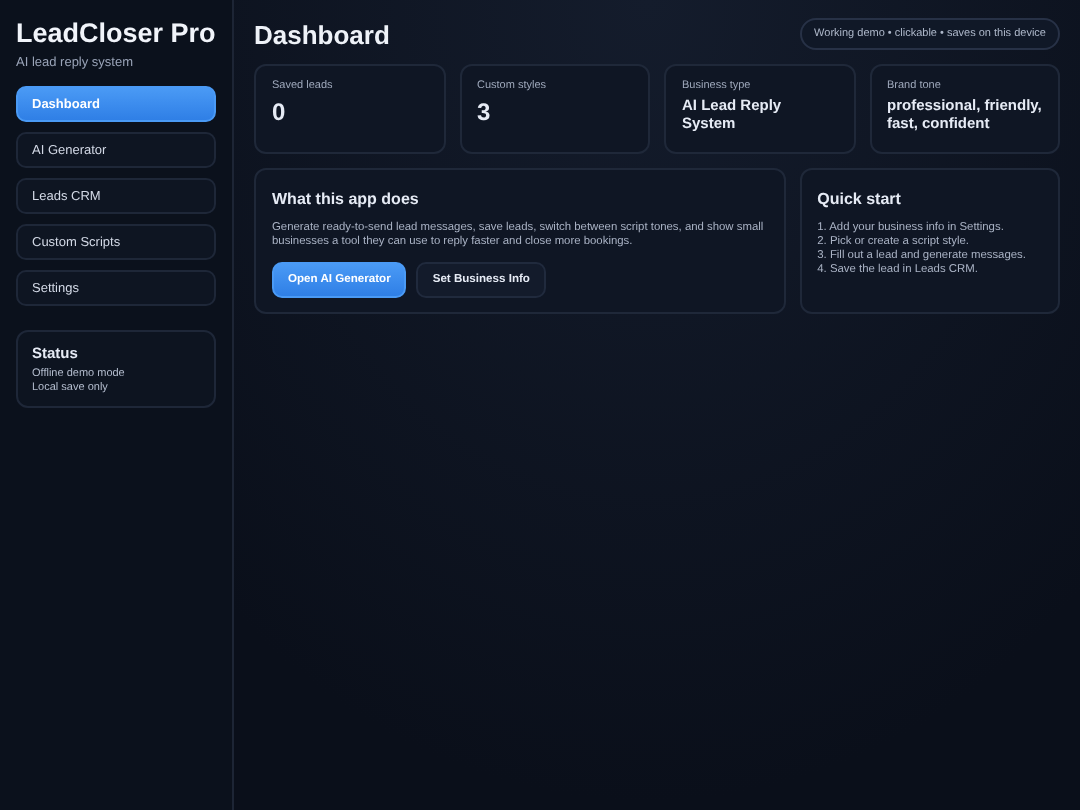  What do you see at coordinates (485, 112) in the screenshot?
I see `stat-value: 3` at bounding box center [485, 112].